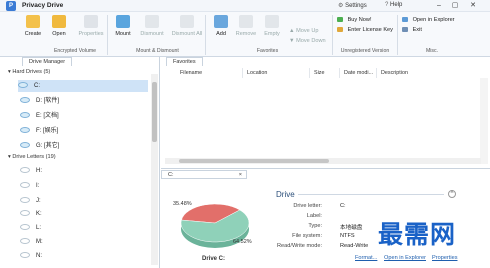  I want to click on watermark-text: 最需网, so click(417, 234).